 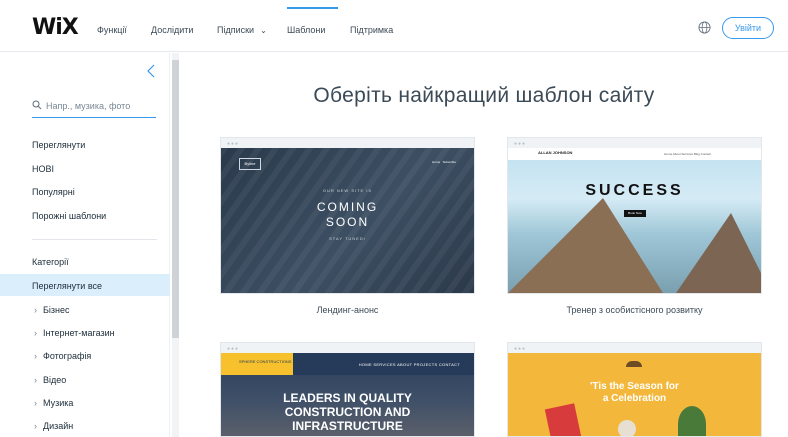 I want to click on nav-templates: Шаблони, so click(x=306, y=30).